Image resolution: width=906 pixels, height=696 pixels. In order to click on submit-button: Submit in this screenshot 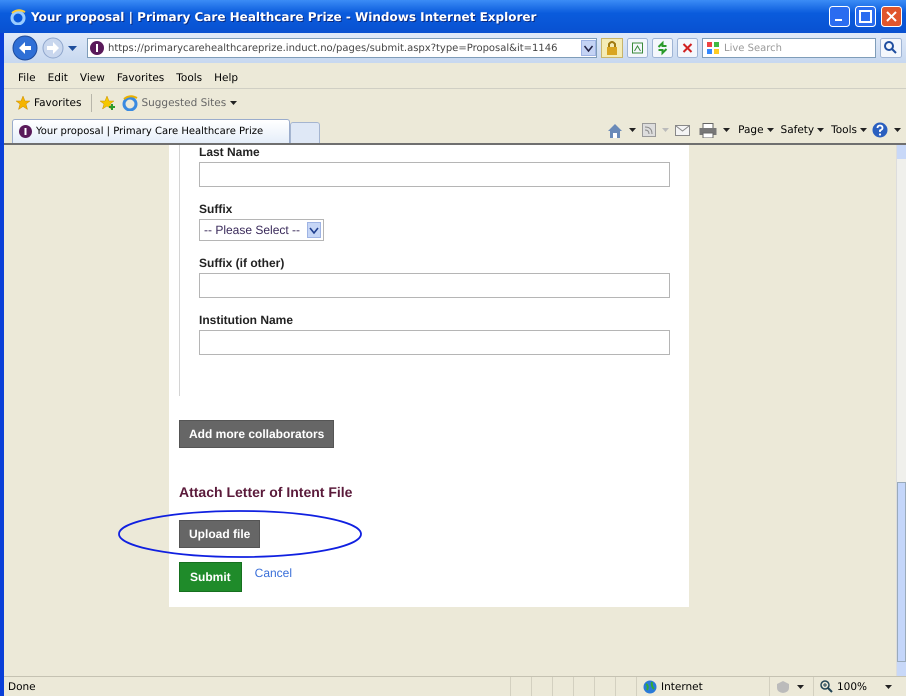, I will do `click(210, 577)`.